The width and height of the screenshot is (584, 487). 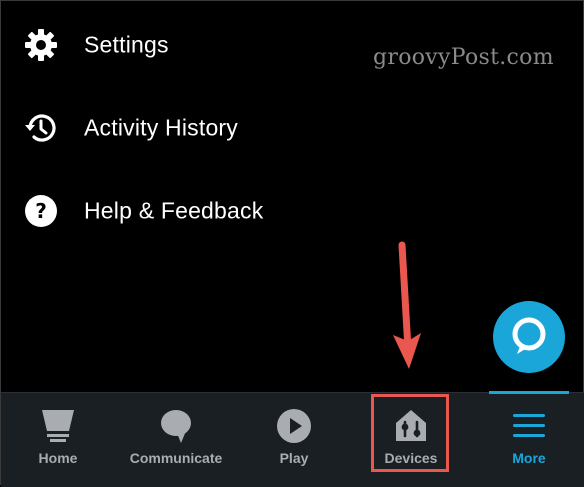 I want to click on menu-item-settings: Settings, so click(x=201, y=45).